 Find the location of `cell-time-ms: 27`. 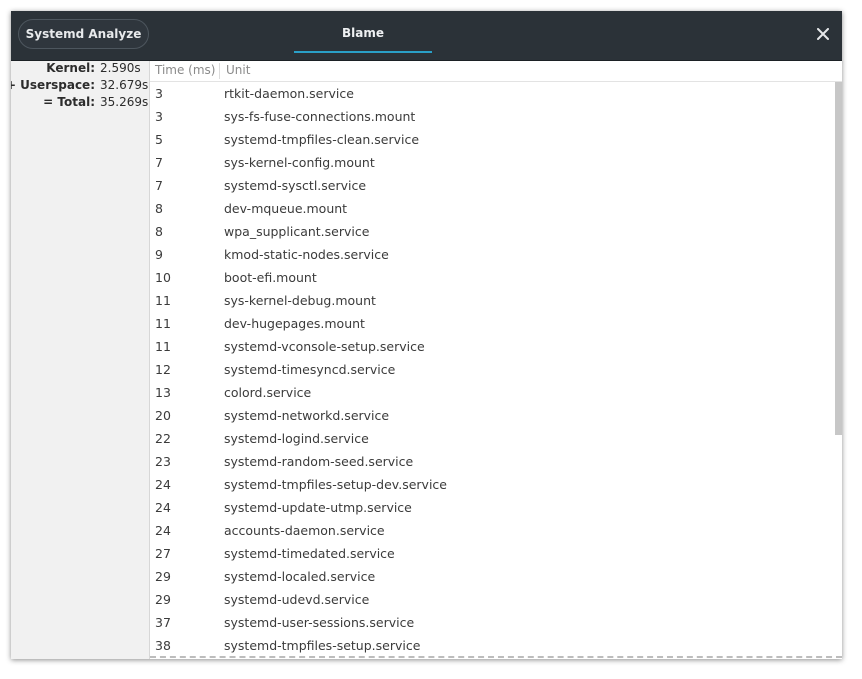

cell-time-ms: 27 is located at coordinates (163, 553).